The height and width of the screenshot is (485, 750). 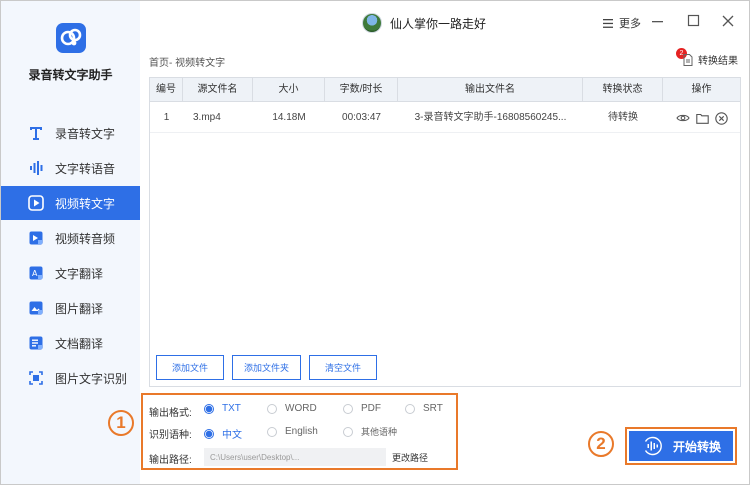 What do you see at coordinates (653, 446) in the screenshot?
I see `sound-wave-circle-icon` at bounding box center [653, 446].